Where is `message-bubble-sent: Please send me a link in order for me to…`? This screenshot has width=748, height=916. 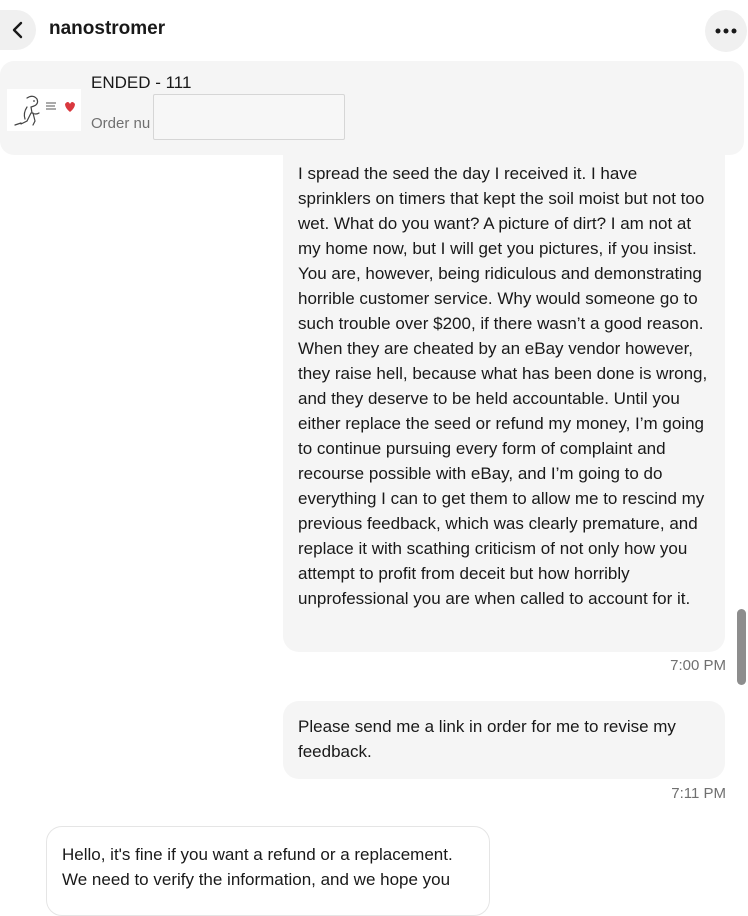
message-bubble-sent: Please send me a link in order for me to… is located at coordinates (504, 740).